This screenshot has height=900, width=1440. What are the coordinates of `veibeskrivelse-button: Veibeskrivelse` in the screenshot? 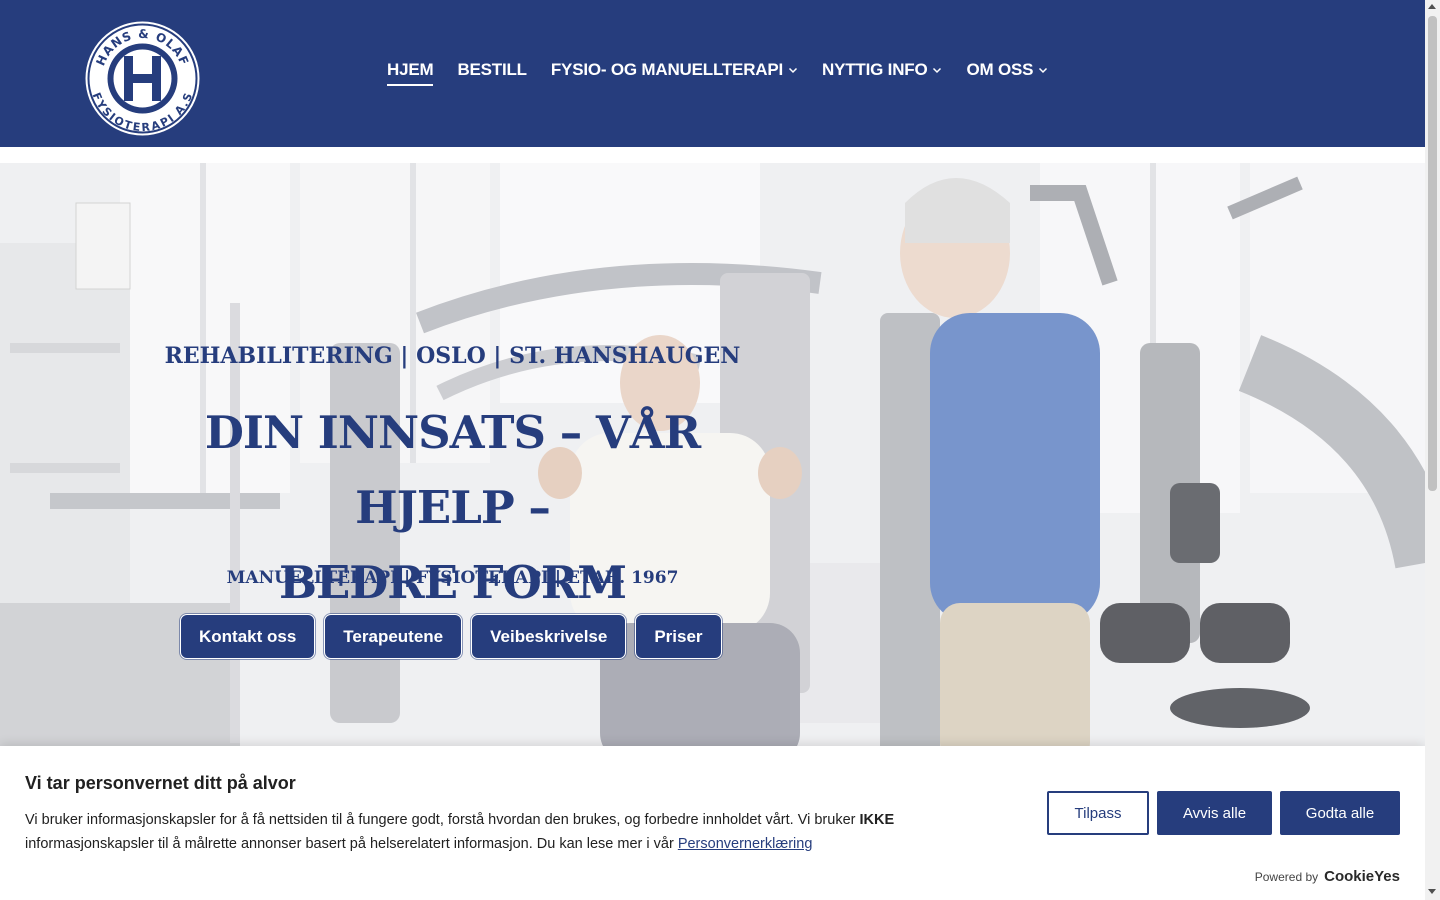 It's located at (549, 636).